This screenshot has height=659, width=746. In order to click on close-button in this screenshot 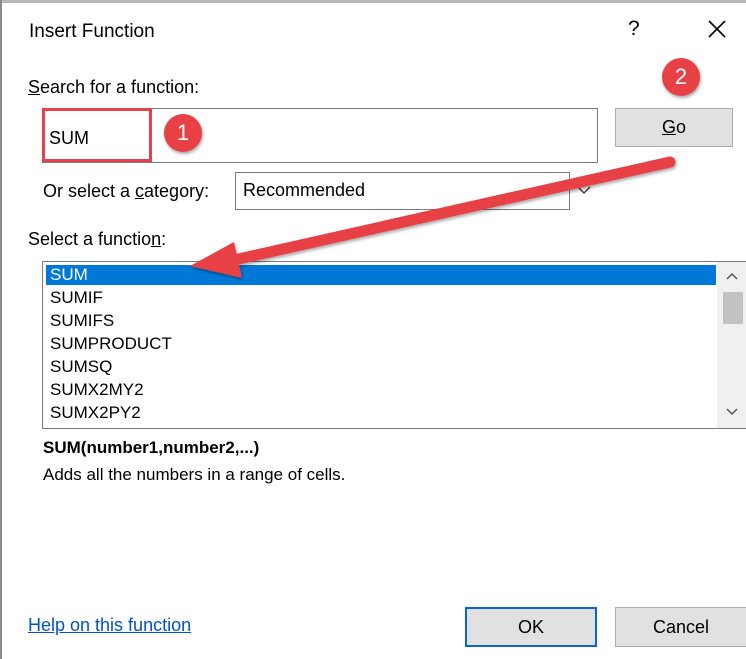, I will do `click(717, 29)`.